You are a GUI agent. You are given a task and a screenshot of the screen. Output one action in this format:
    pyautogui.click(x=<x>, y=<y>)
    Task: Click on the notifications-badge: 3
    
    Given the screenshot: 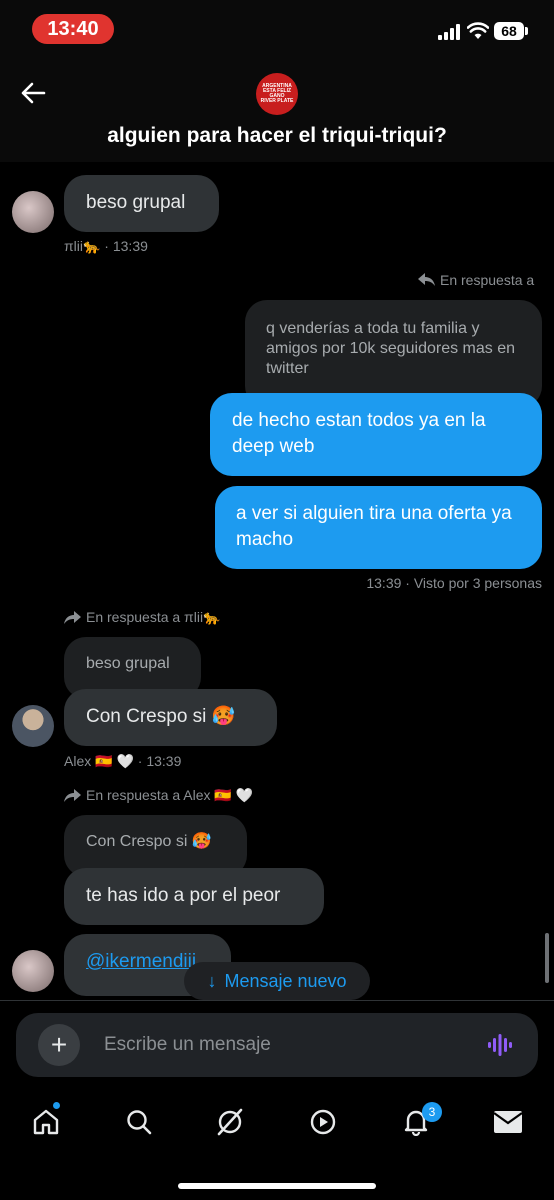 What is the action you would take?
    pyautogui.click(x=432, y=1112)
    